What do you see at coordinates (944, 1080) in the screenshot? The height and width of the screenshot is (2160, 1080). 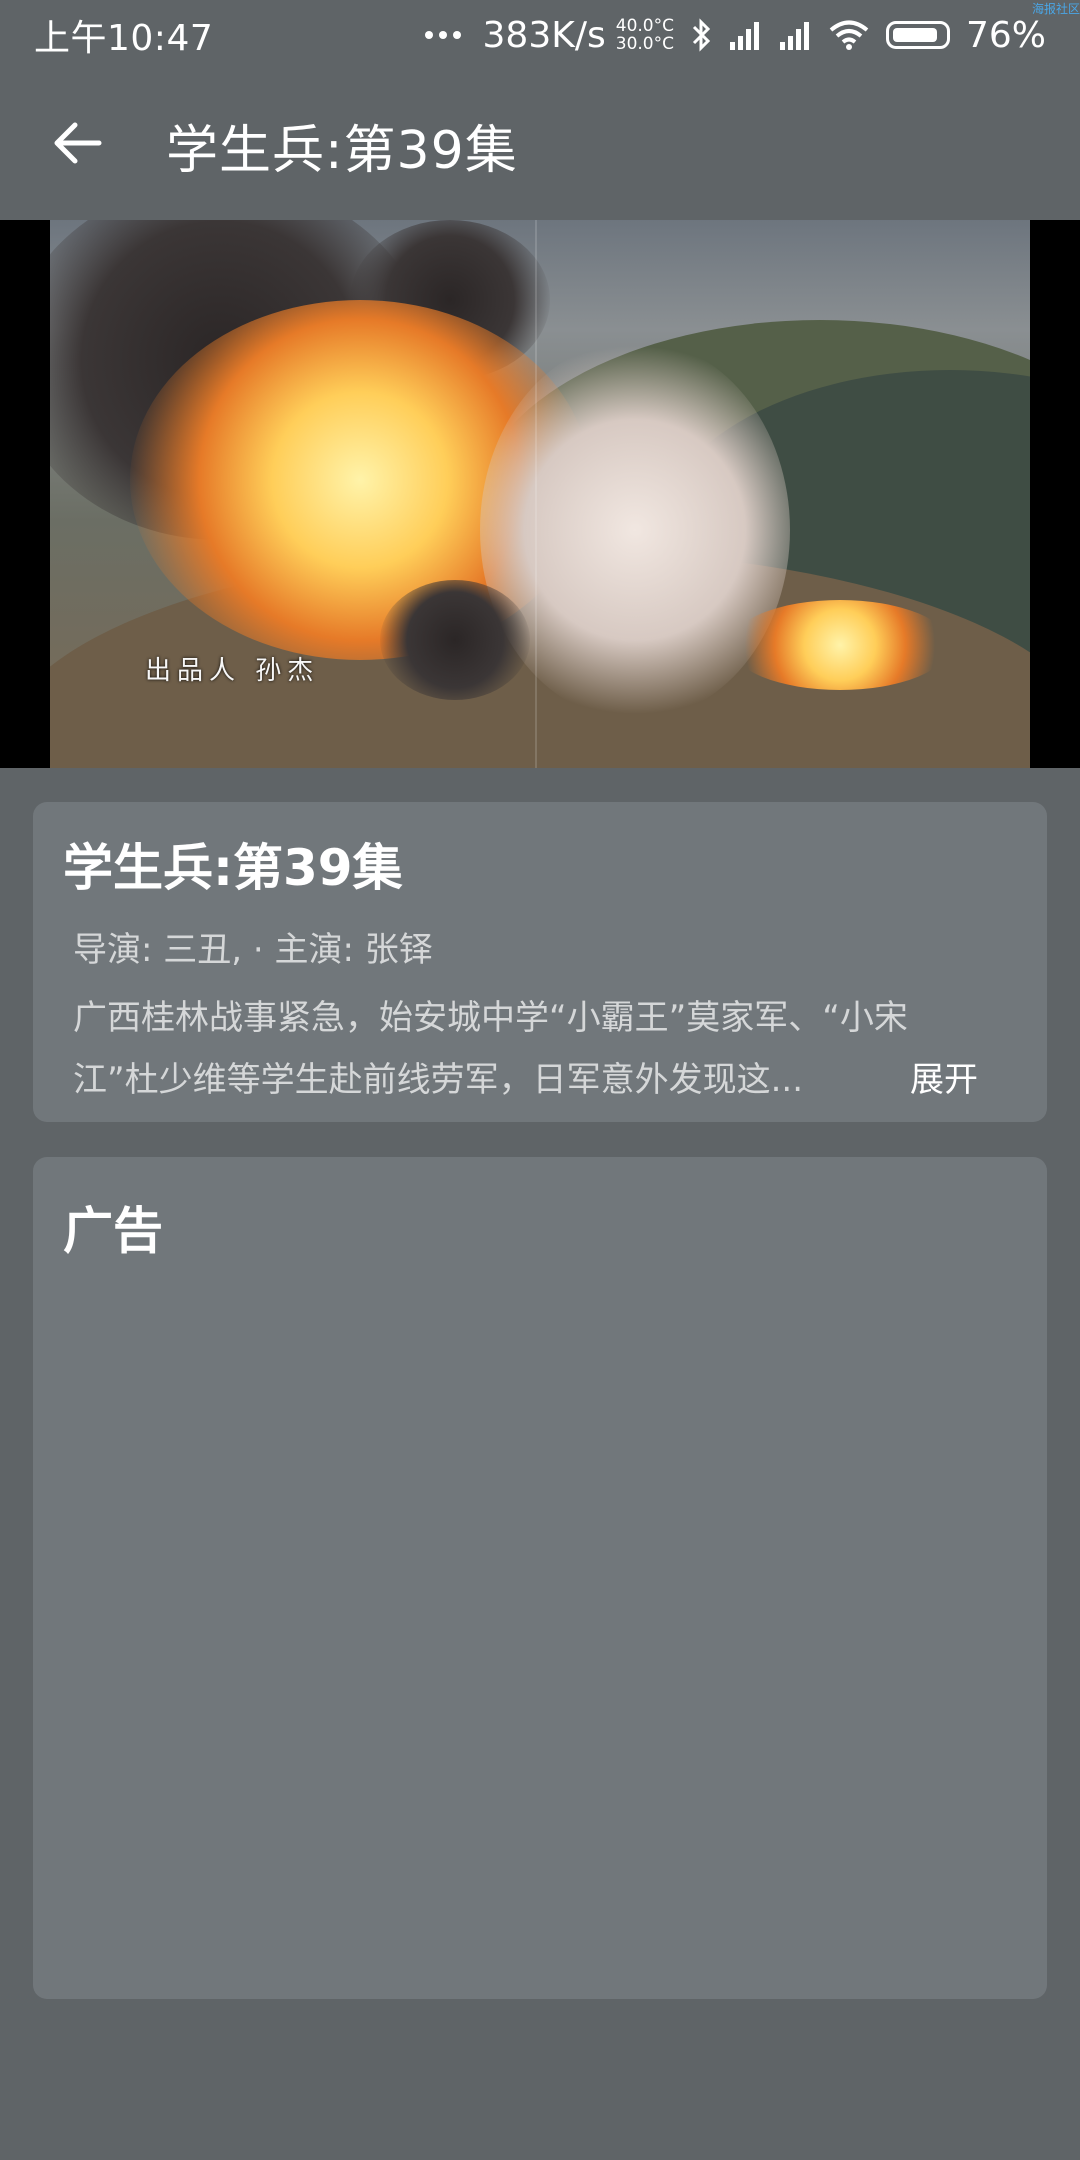 I see `expand-button: 展开` at bounding box center [944, 1080].